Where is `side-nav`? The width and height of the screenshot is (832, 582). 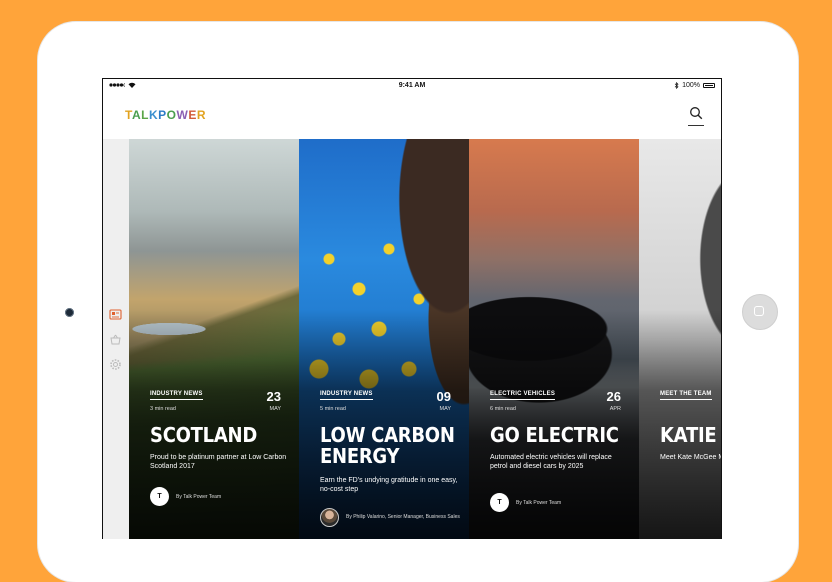 side-nav is located at coordinates (116, 339).